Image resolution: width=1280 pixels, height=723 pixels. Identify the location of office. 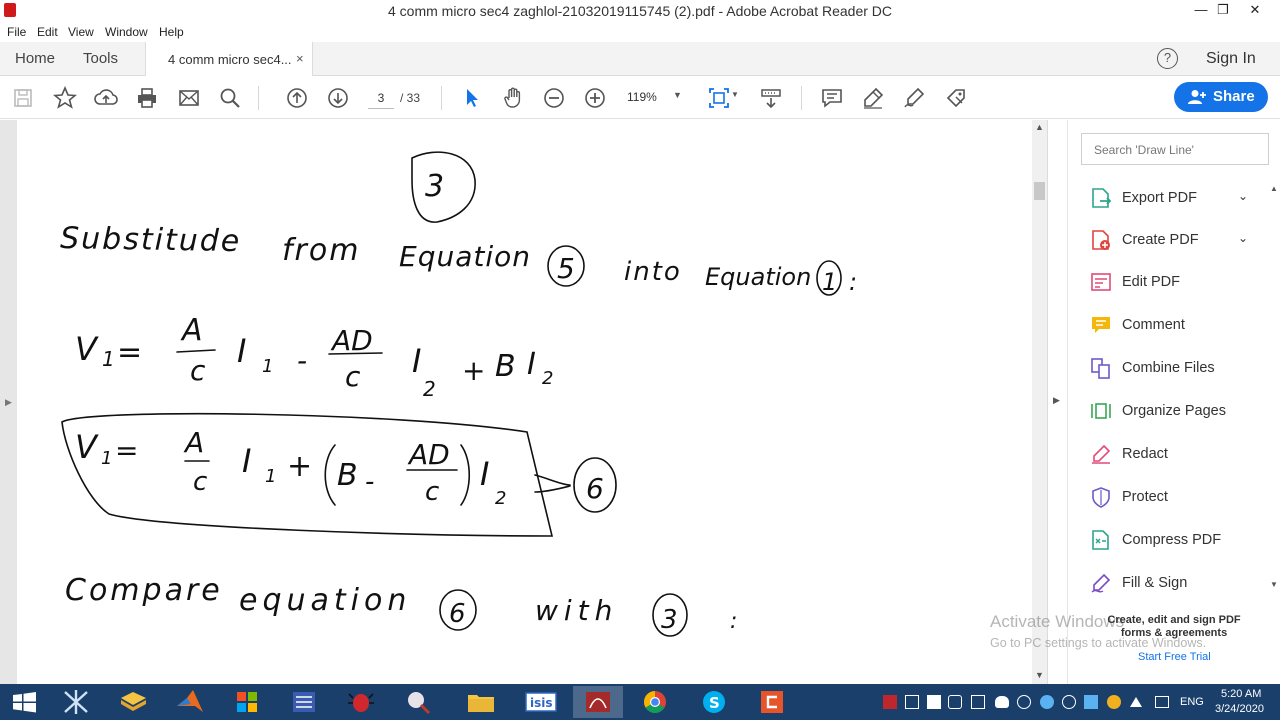
(247, 702).